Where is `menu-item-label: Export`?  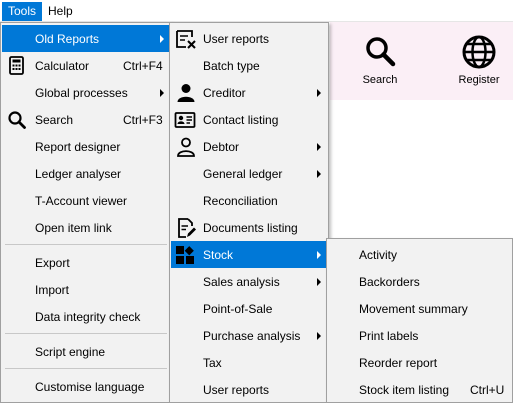 menu-item-label: Export is located at coordinates (52, 263).